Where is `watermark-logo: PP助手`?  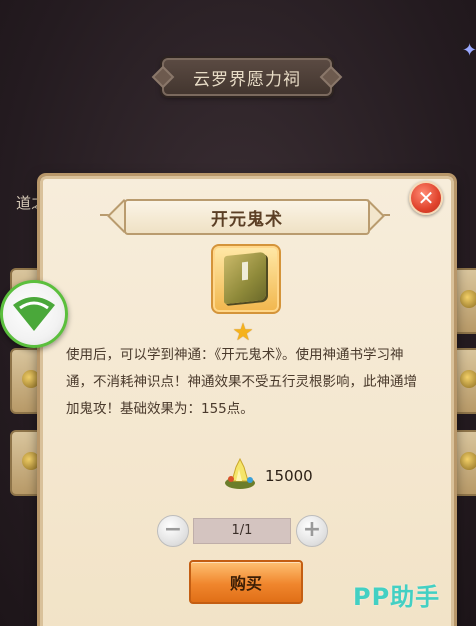
watermark-logo: PP助手 is located at coordinates (397, 597).